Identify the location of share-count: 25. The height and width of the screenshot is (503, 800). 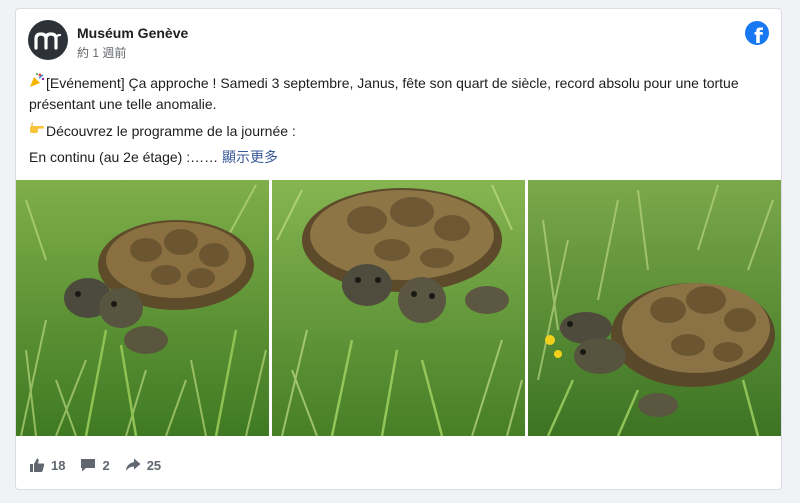
(154, 465).